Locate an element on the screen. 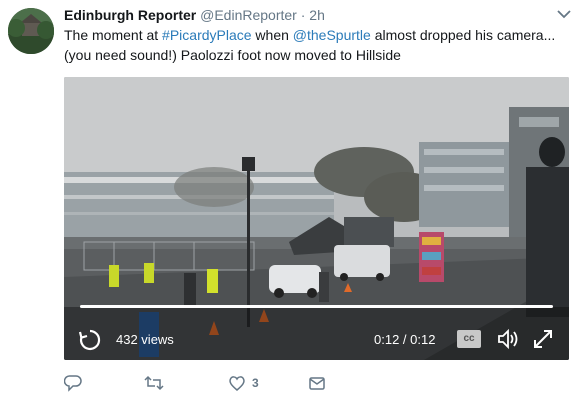  message-button is located at coordinates (317, 383).